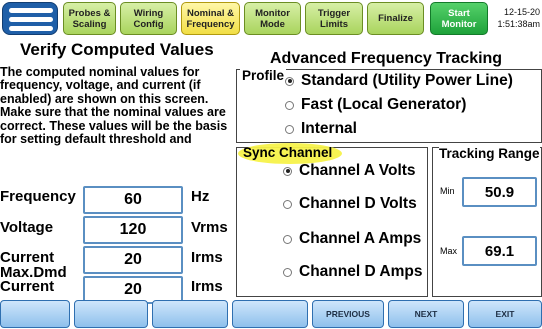 Image resolution: width=542 pixels, height=329 pixels. I want to click on tab-label-line2: Config, so click(148, 24).